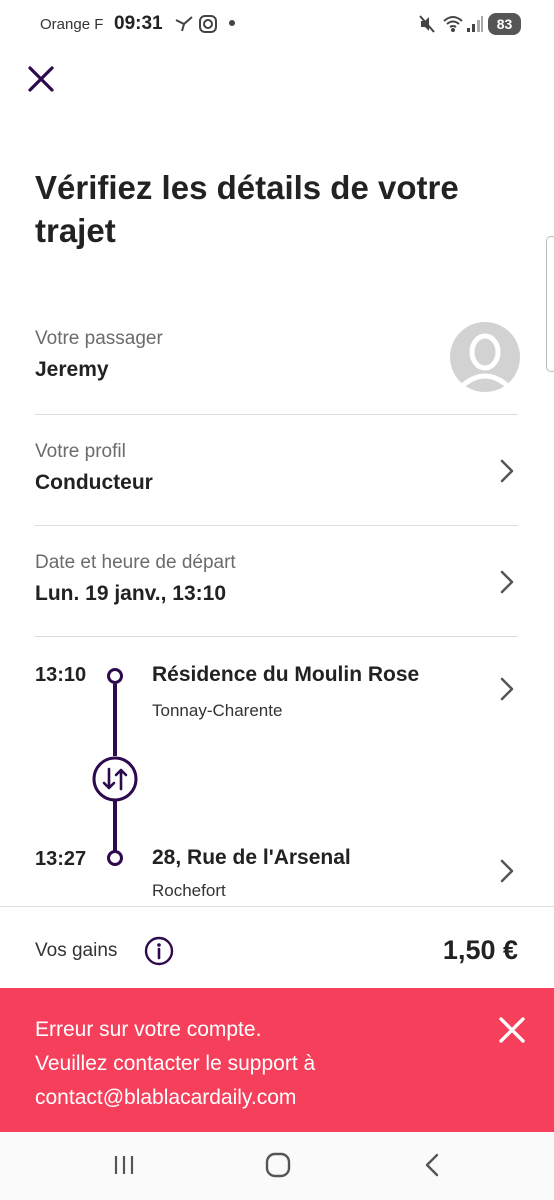 The height and width of the screenshot is (1200, 554). What do you see at coordinates (124, 1165) in the screenshot?
I see `recent-apps-icon` at bounding box center [124, 1165].